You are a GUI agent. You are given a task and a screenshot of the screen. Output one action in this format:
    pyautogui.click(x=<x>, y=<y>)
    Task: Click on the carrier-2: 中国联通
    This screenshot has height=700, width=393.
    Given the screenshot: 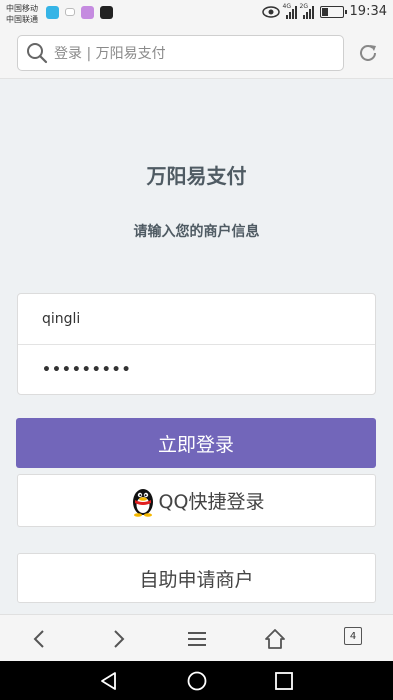 What is the action you would take?
    pyautogui.click(x=22, y=19)
    